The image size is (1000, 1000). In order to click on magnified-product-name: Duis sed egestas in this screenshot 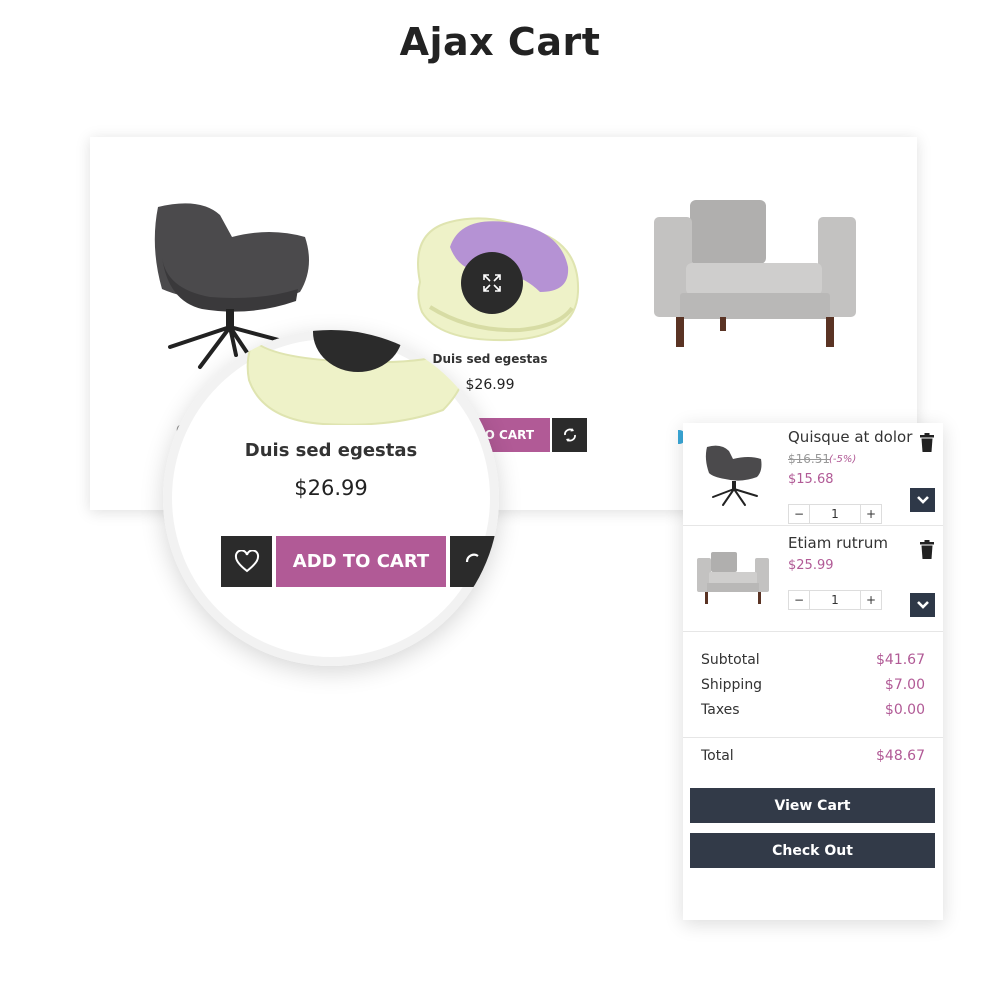, I will do `click(331, 450)`.